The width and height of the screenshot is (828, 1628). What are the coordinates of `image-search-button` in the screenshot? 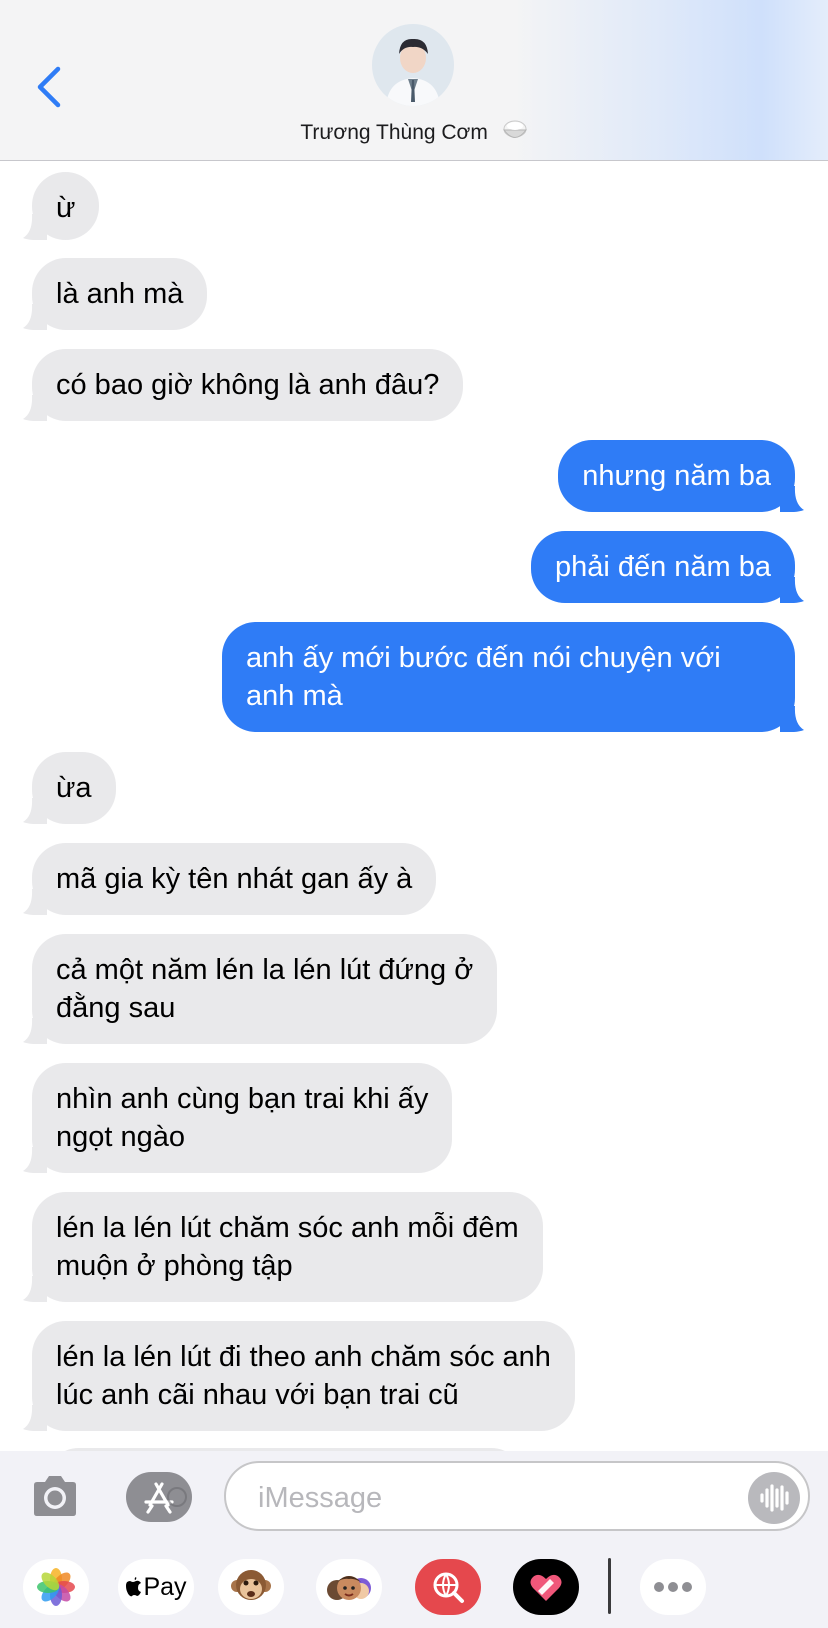 It's located at (448, 1587).